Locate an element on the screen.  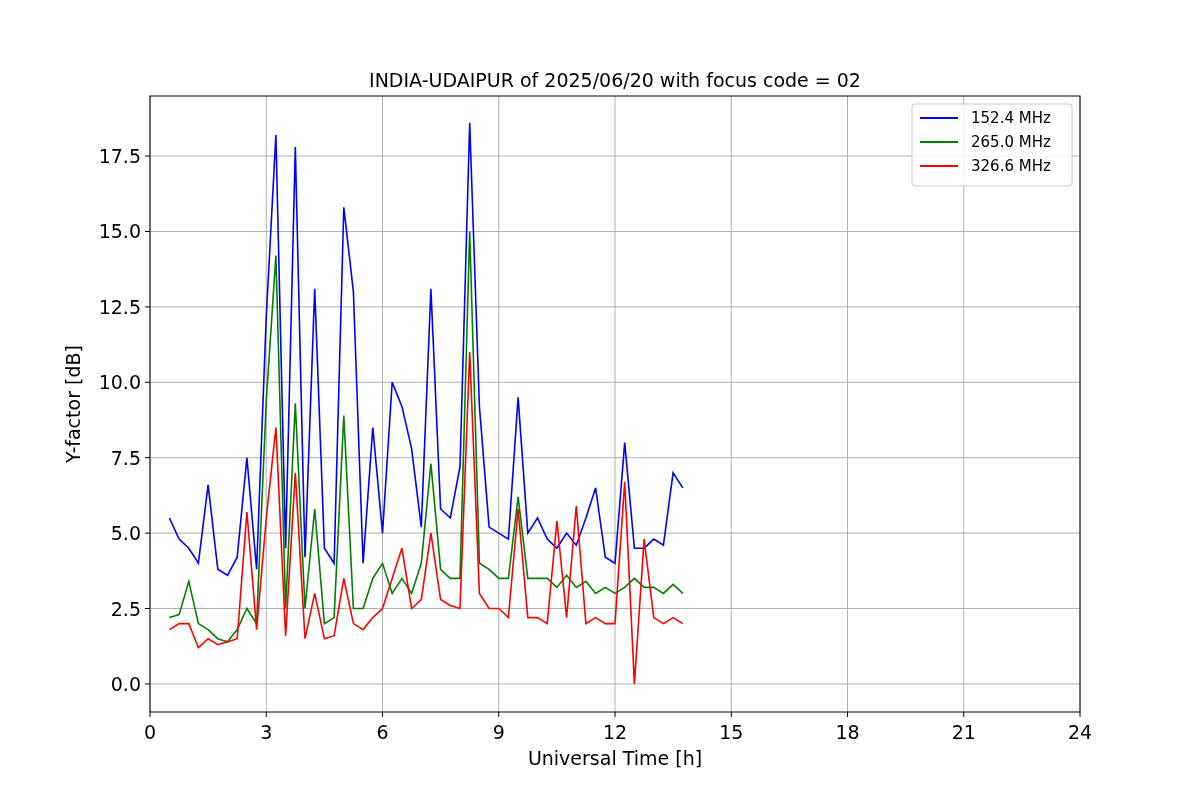
tick-label: 0.0 is located at coordinates (125, 683).